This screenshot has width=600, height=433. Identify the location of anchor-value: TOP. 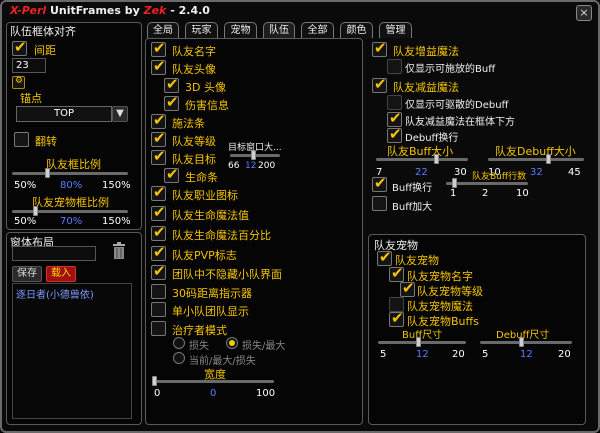
(63, 113).